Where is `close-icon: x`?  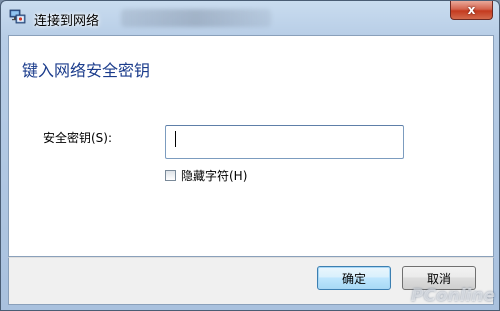 close-icon: x is located at coordinates (471, 10).